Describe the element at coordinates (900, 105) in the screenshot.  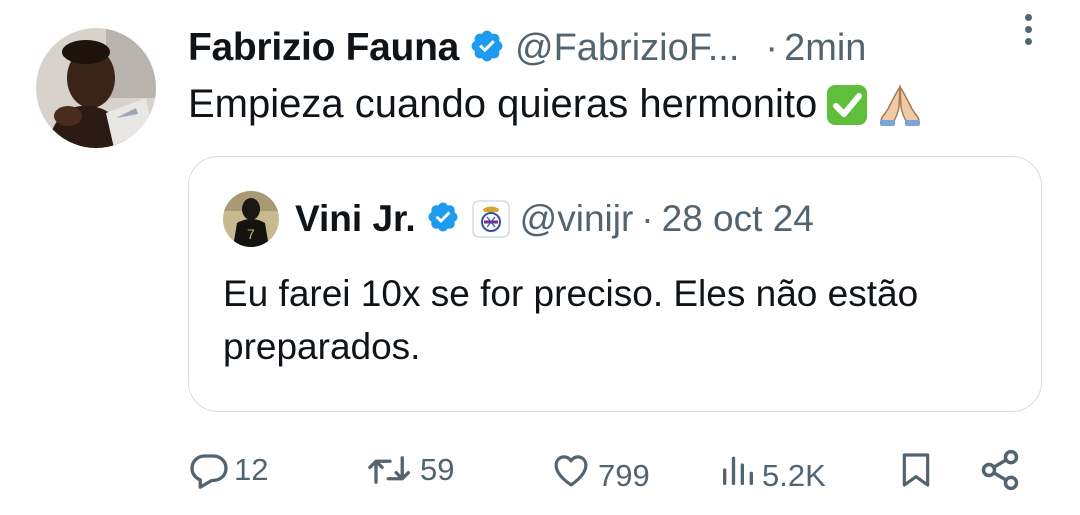
I see `folded-hands-icon` at that location.